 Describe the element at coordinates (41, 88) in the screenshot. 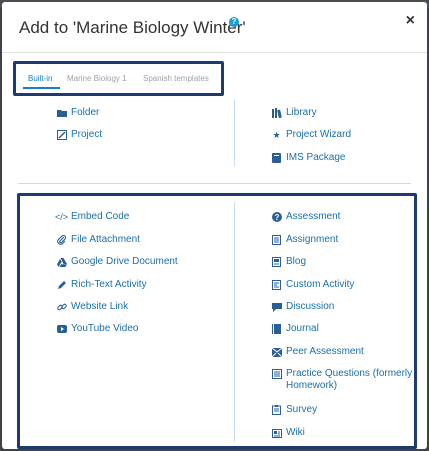

I see `active-tab-indicator` at that location.